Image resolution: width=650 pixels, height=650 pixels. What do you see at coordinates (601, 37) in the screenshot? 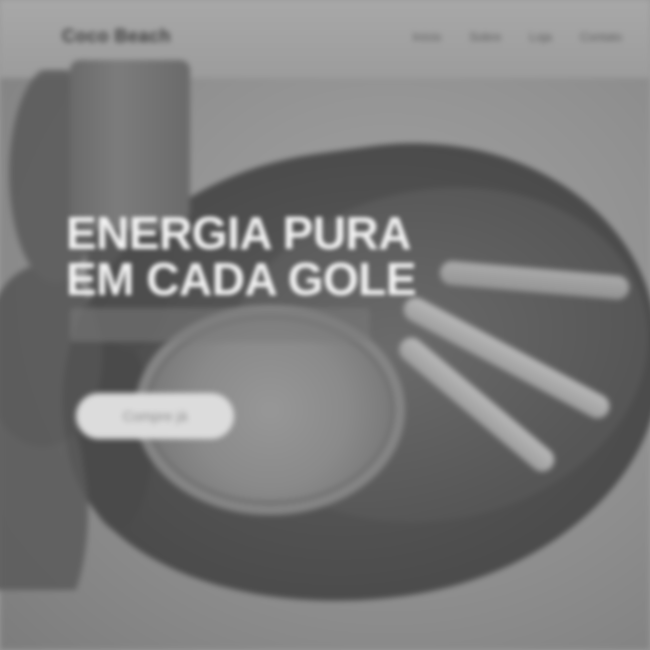
I see `nav-item-contact: Contato` at bounding box center [601, 37].